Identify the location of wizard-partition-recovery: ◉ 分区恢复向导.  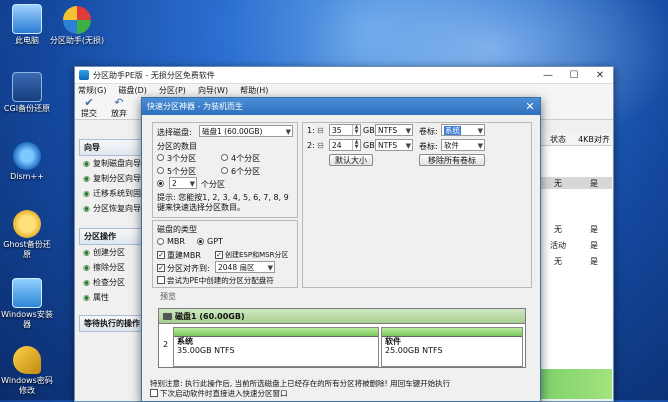
(112, 208).